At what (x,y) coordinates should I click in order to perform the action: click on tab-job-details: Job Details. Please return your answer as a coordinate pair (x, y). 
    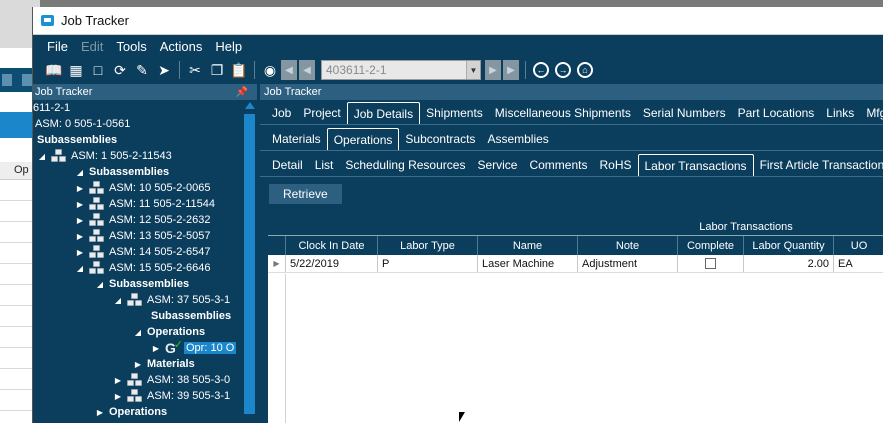
    Looking at the image, I should click on (383, 113).